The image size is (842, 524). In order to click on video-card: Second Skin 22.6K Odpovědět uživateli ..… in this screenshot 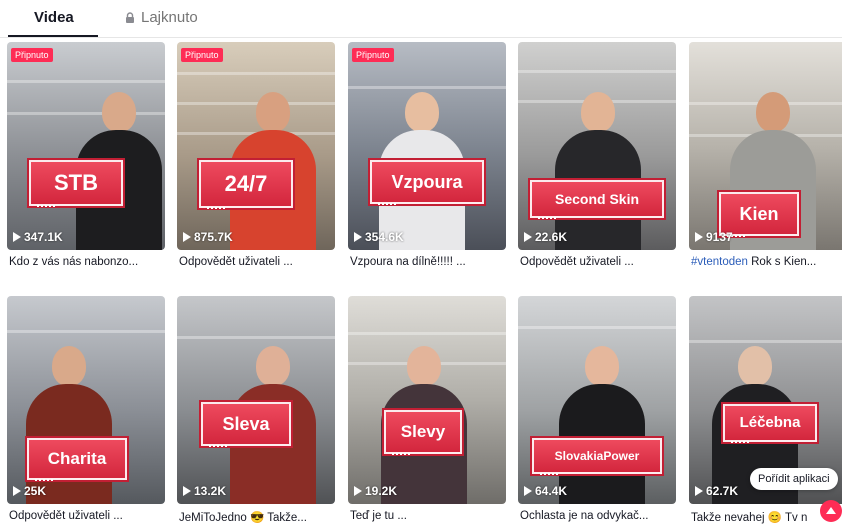, I will do `click(597, 155)`.